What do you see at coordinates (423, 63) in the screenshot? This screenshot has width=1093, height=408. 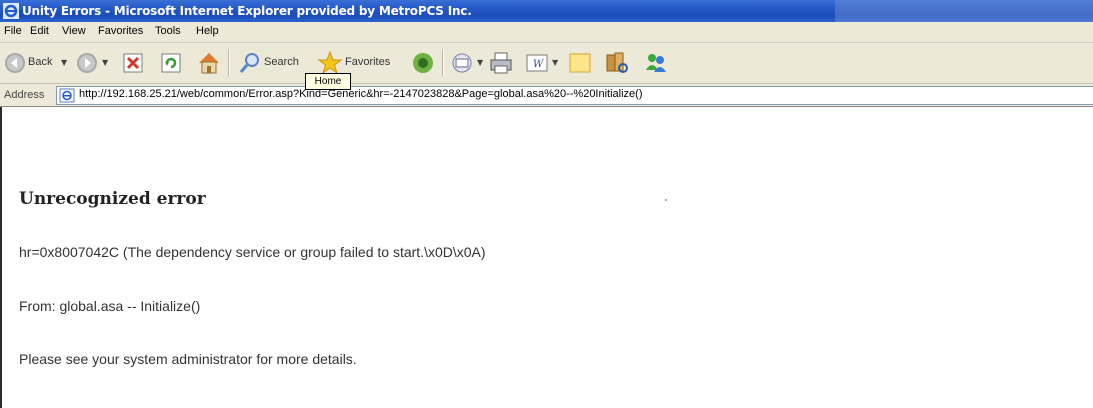 I see `media-icon` at bounding box center [423, 63].